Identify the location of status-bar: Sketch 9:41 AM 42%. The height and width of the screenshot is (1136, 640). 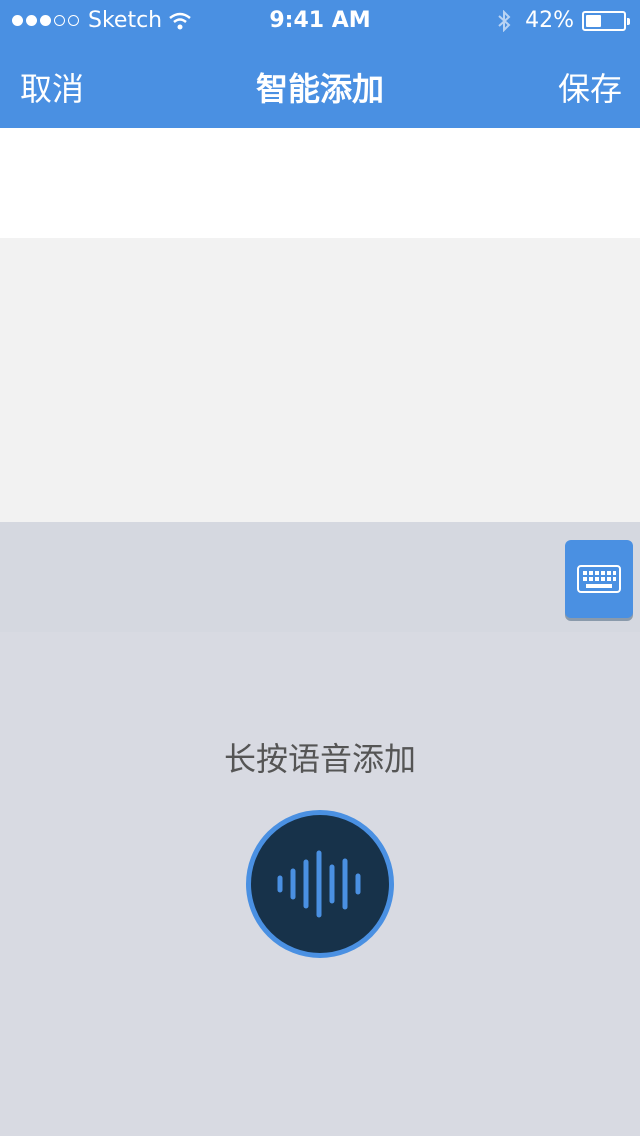
(320, 20).